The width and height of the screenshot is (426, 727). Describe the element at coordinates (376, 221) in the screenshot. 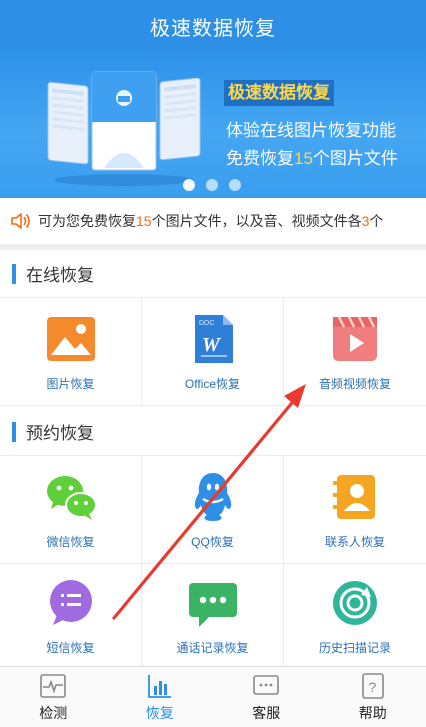

I see `notice-suffix: 个` at that location.